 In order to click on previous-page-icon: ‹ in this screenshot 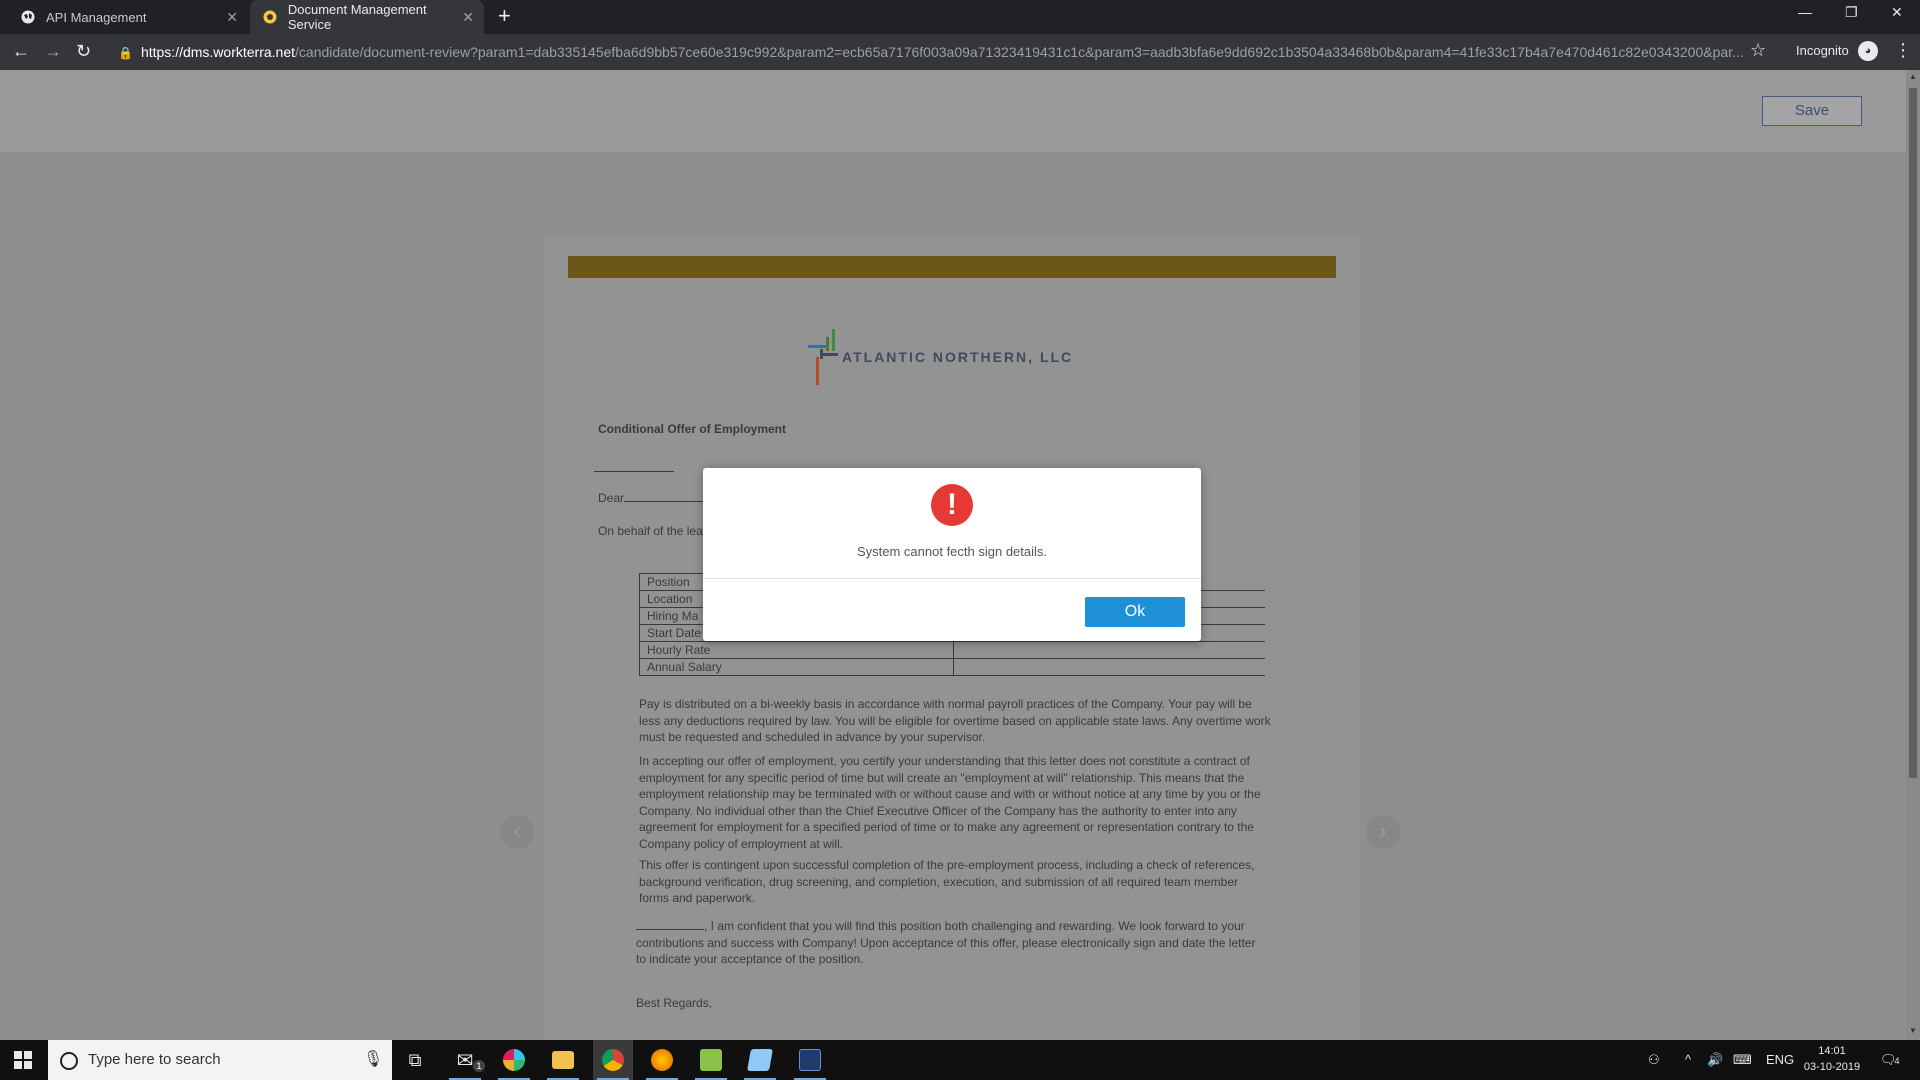, I will do `click(517, 832)`.